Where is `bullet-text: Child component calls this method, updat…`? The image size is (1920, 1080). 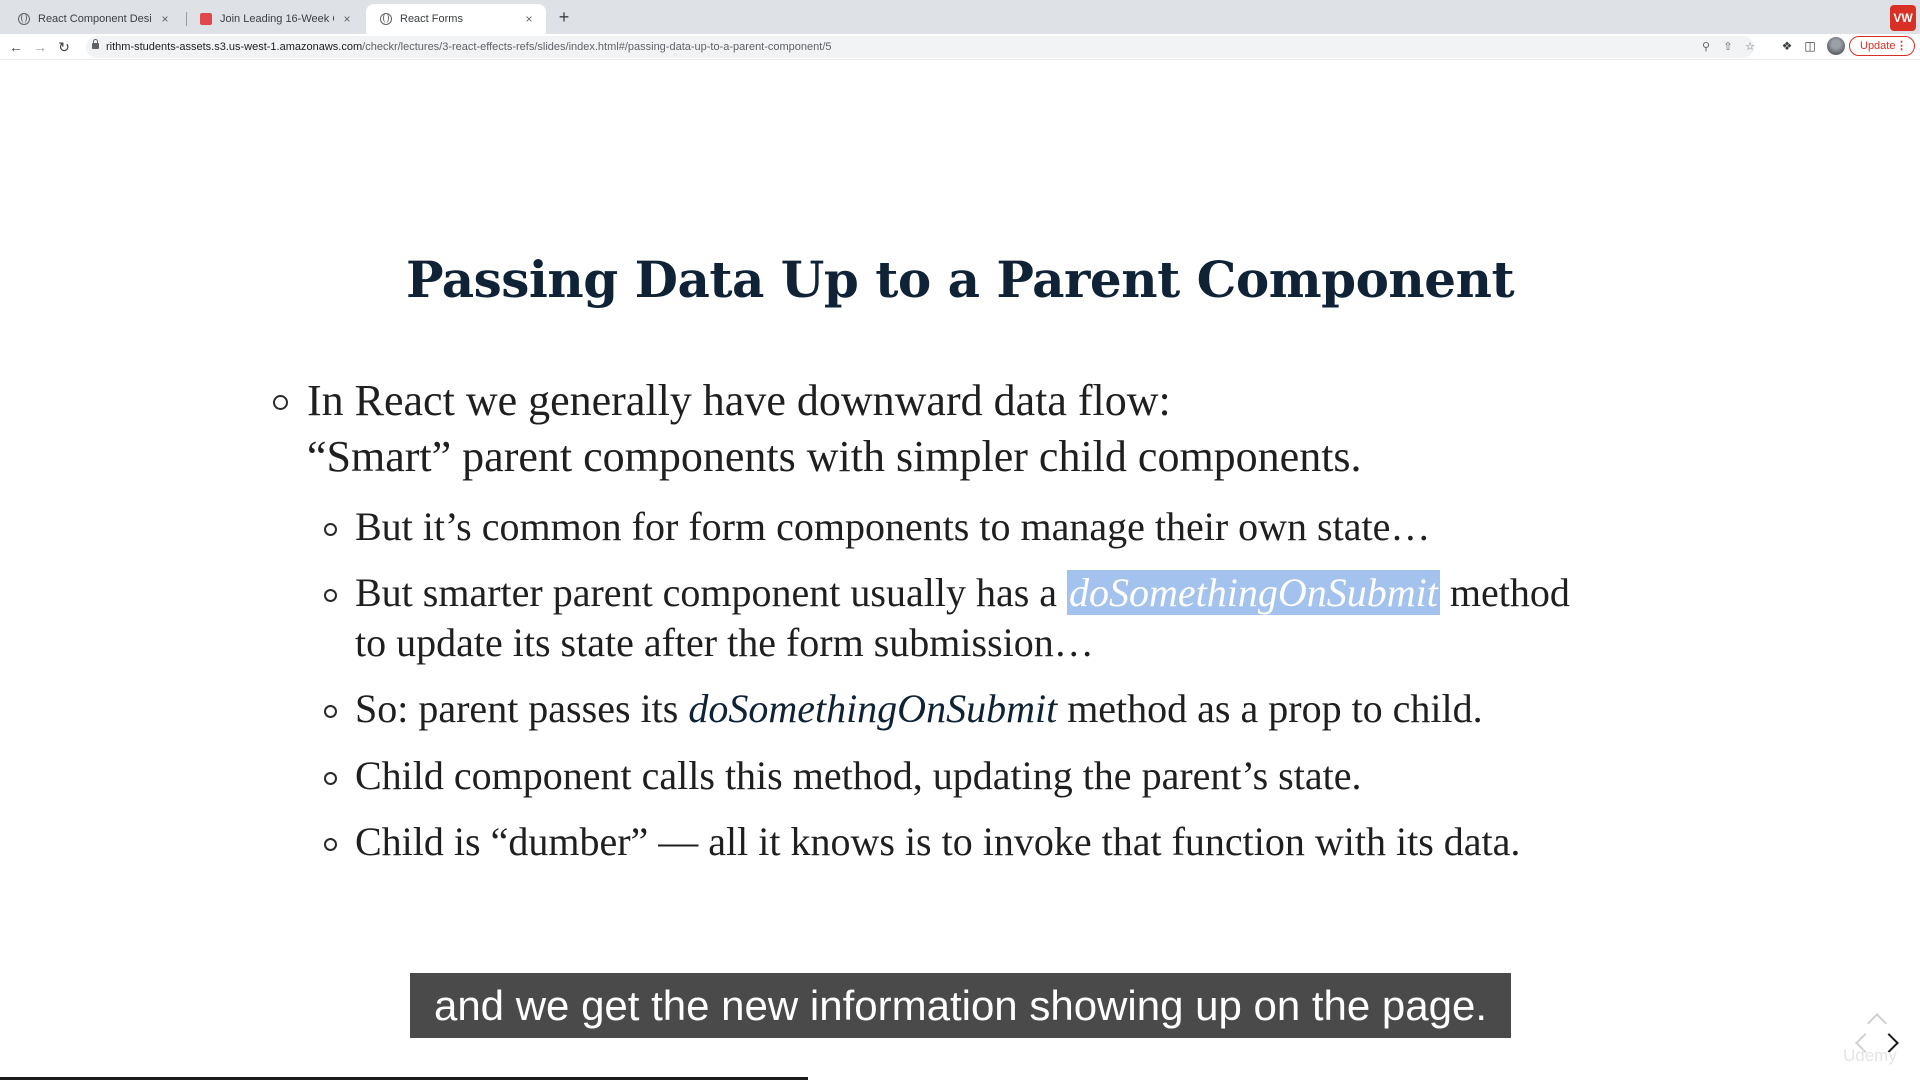
bullet-text: Child component calls this method, updat… is located at coordinates (858, 775).